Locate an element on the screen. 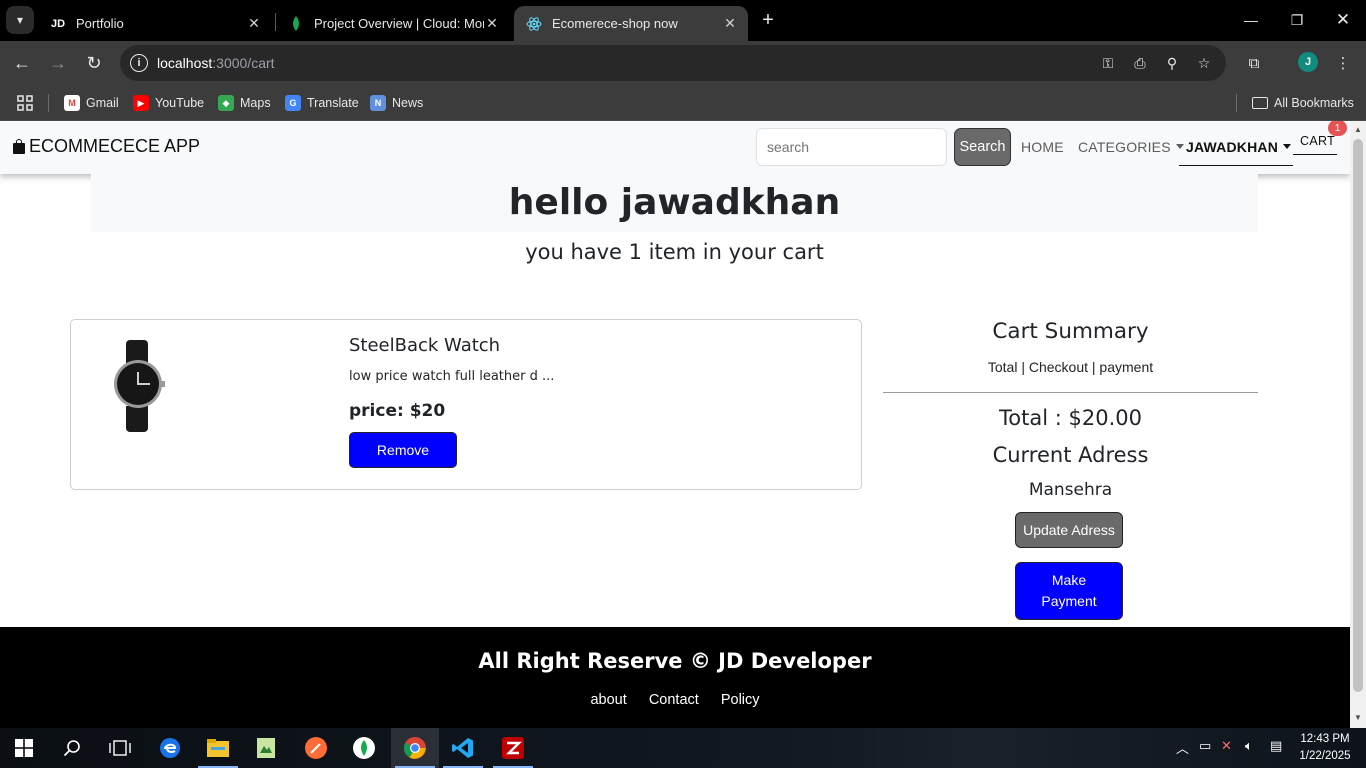  windows-taskbar: ︿ ▭ ✕ 🔈︎ ▤ 12:43 PM 1/22/2025 is located at coordinates (683, 748).